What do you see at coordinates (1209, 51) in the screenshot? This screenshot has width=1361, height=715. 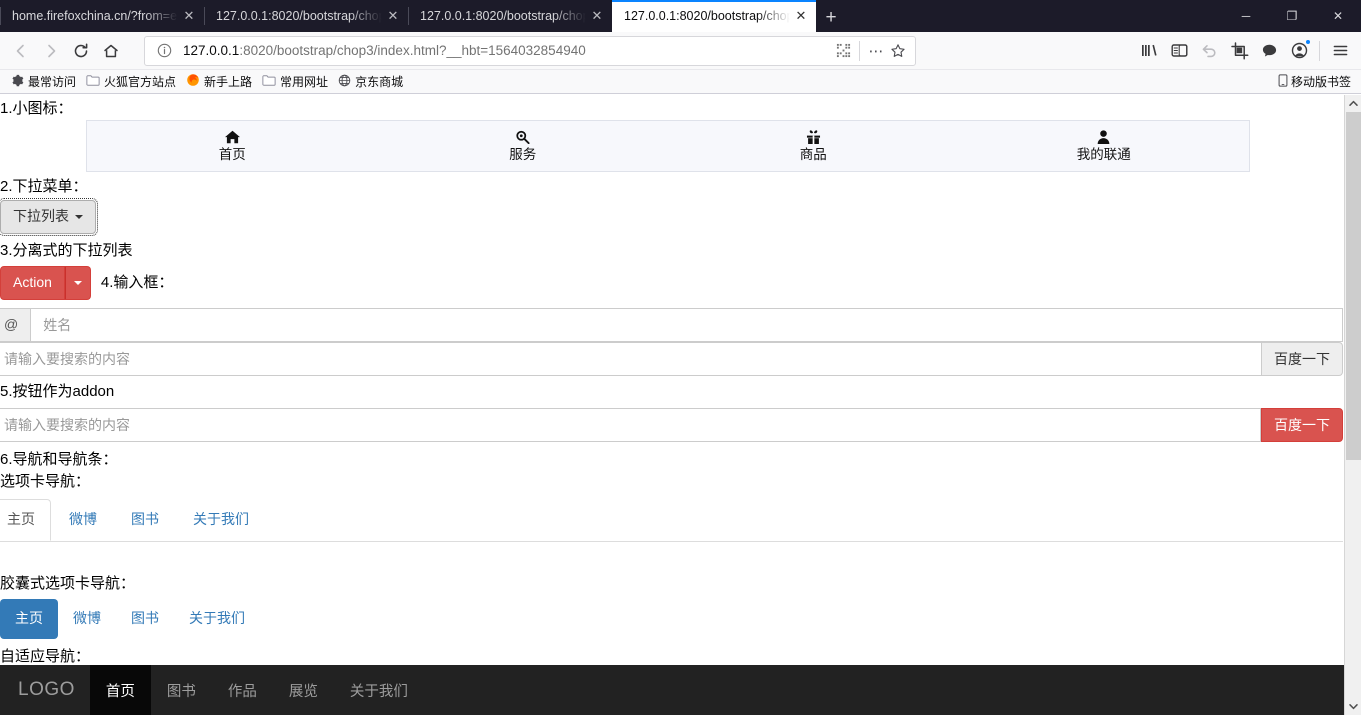 I see `undo-icon` at bounding box center [1209, 51].